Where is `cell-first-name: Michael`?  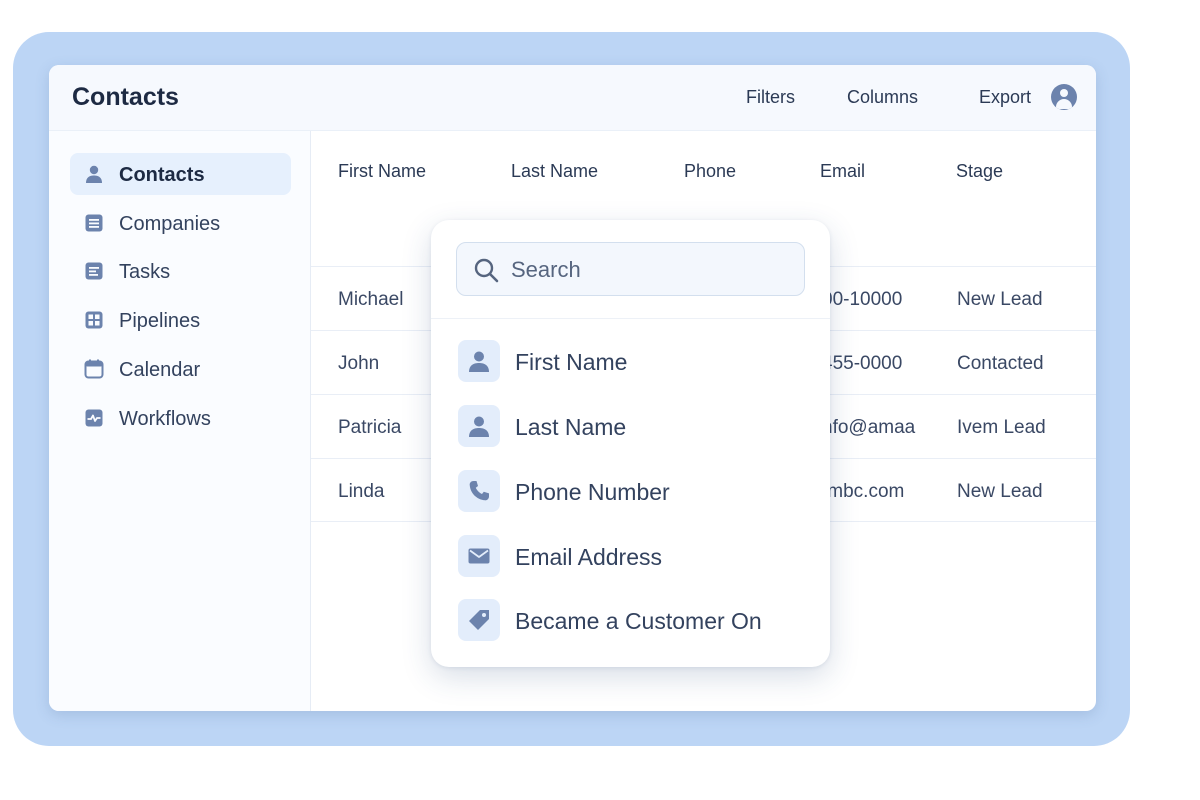
cell-first-name: Michael is located at coordinates (371, 299).